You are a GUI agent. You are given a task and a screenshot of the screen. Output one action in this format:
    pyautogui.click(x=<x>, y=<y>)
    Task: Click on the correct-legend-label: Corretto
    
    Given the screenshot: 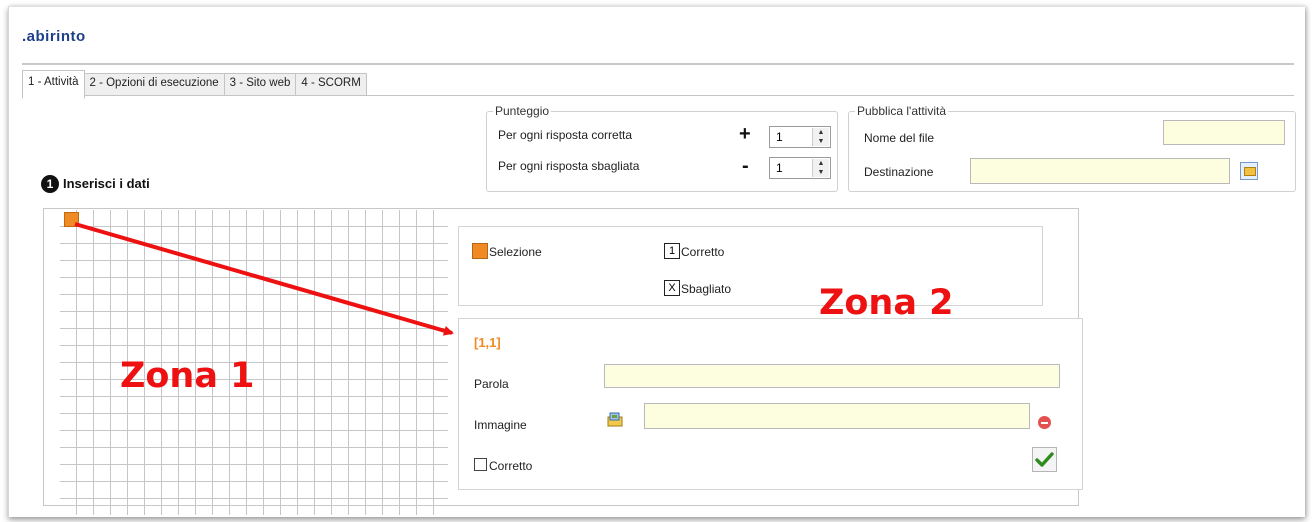 What is the action you would take?
    pyautogui.click(x=703, y=252)
    